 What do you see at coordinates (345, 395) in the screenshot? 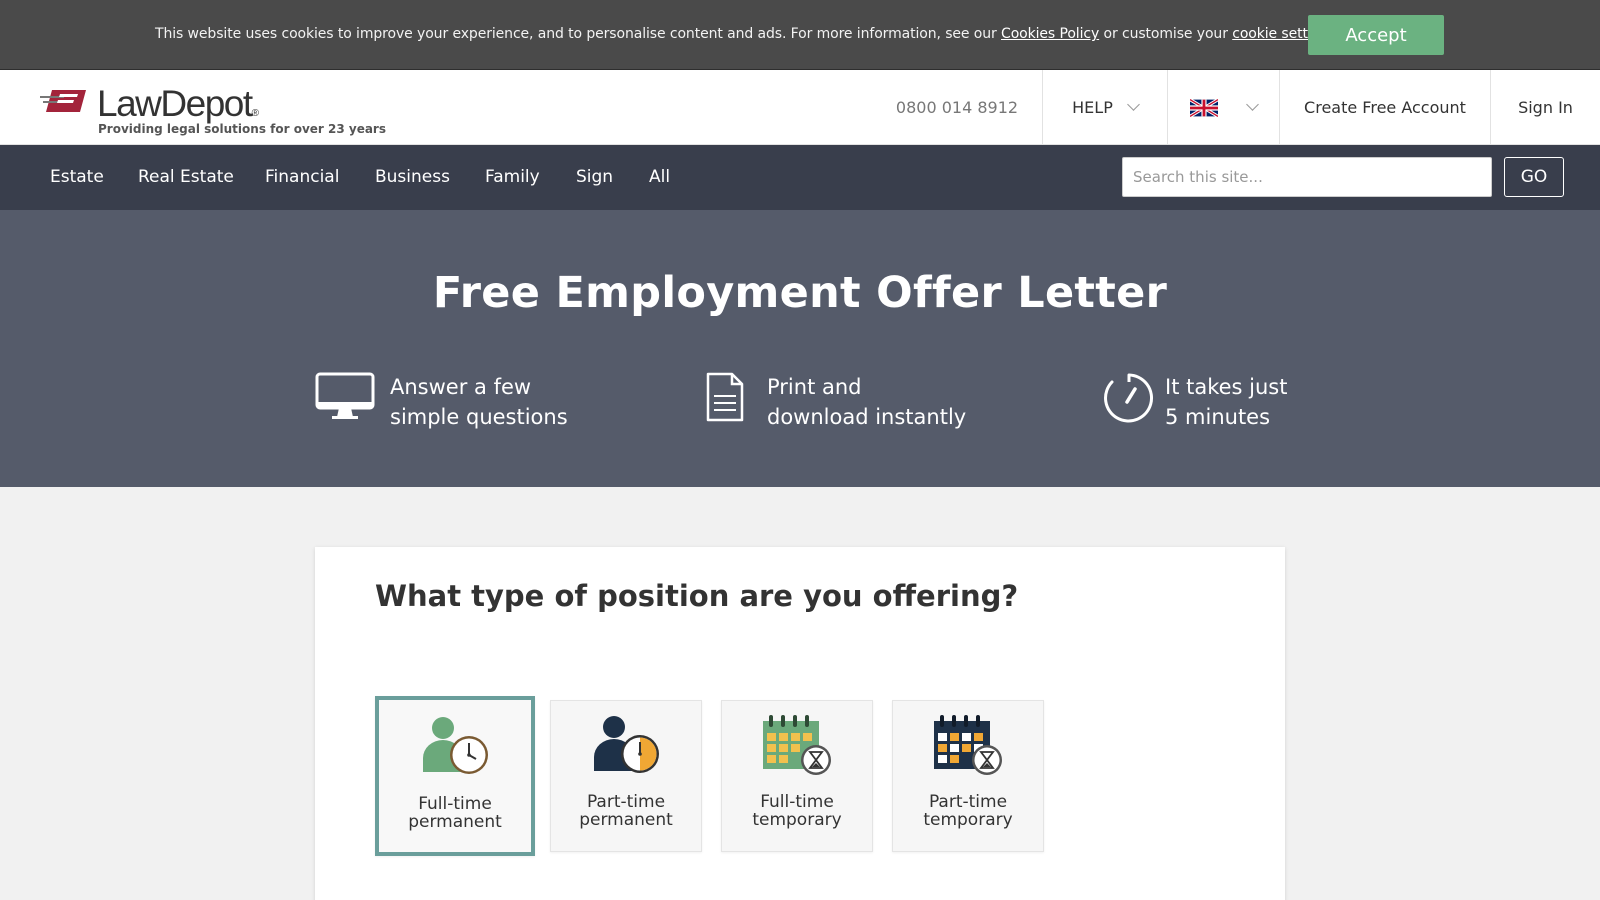
I see `monitor-icon` at bounding box center [345, 395].